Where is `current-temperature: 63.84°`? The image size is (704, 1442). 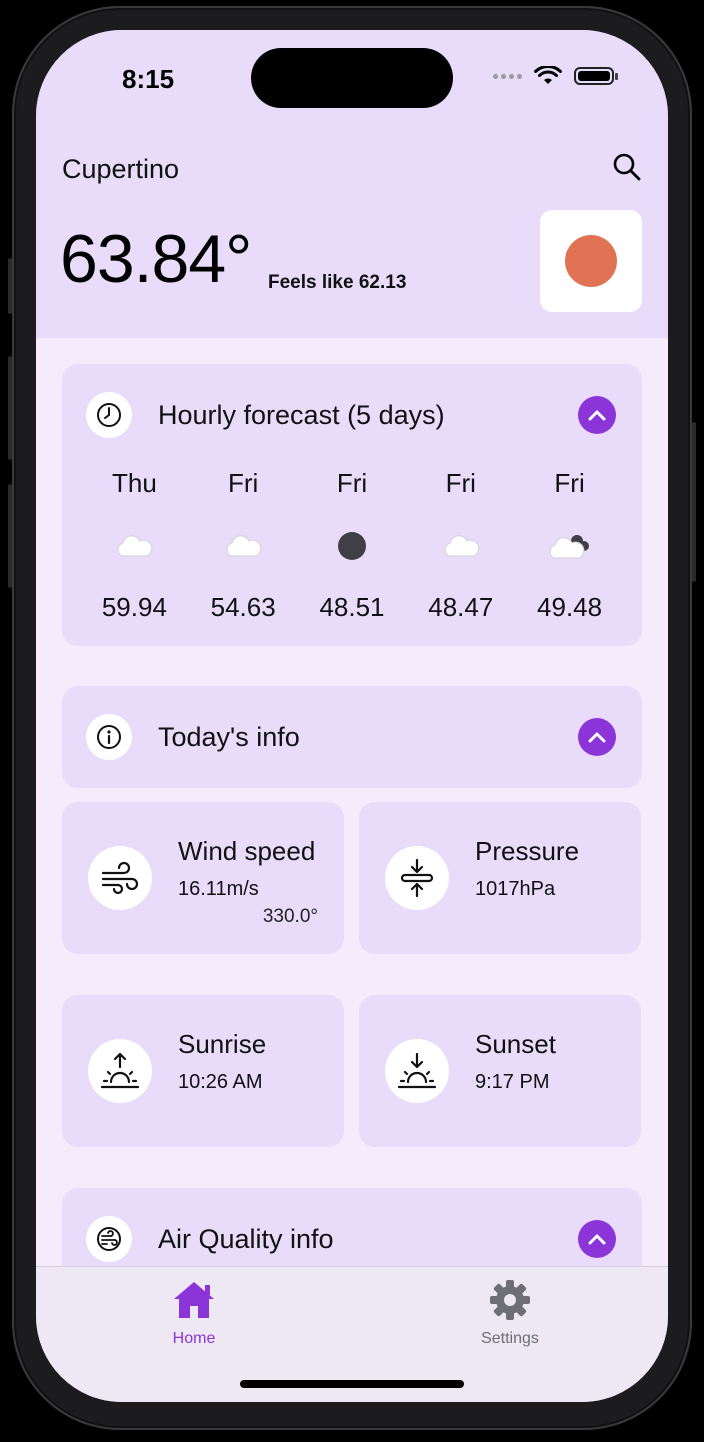
current-temperature: 63.84° is located at coordinates (156, 259).